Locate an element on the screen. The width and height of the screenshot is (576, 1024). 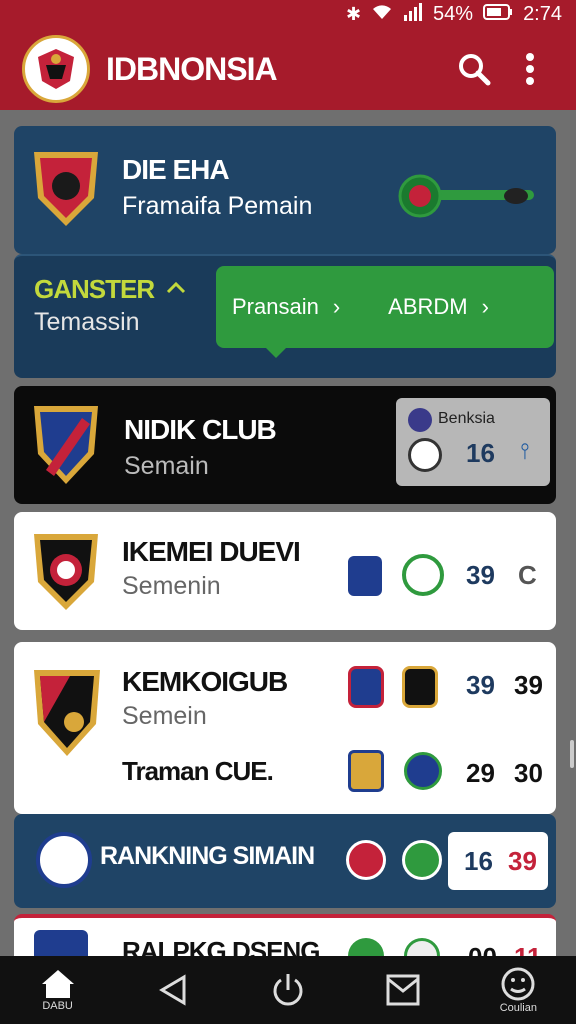
battery-percent: 54% is located at coordinates (453, 13).